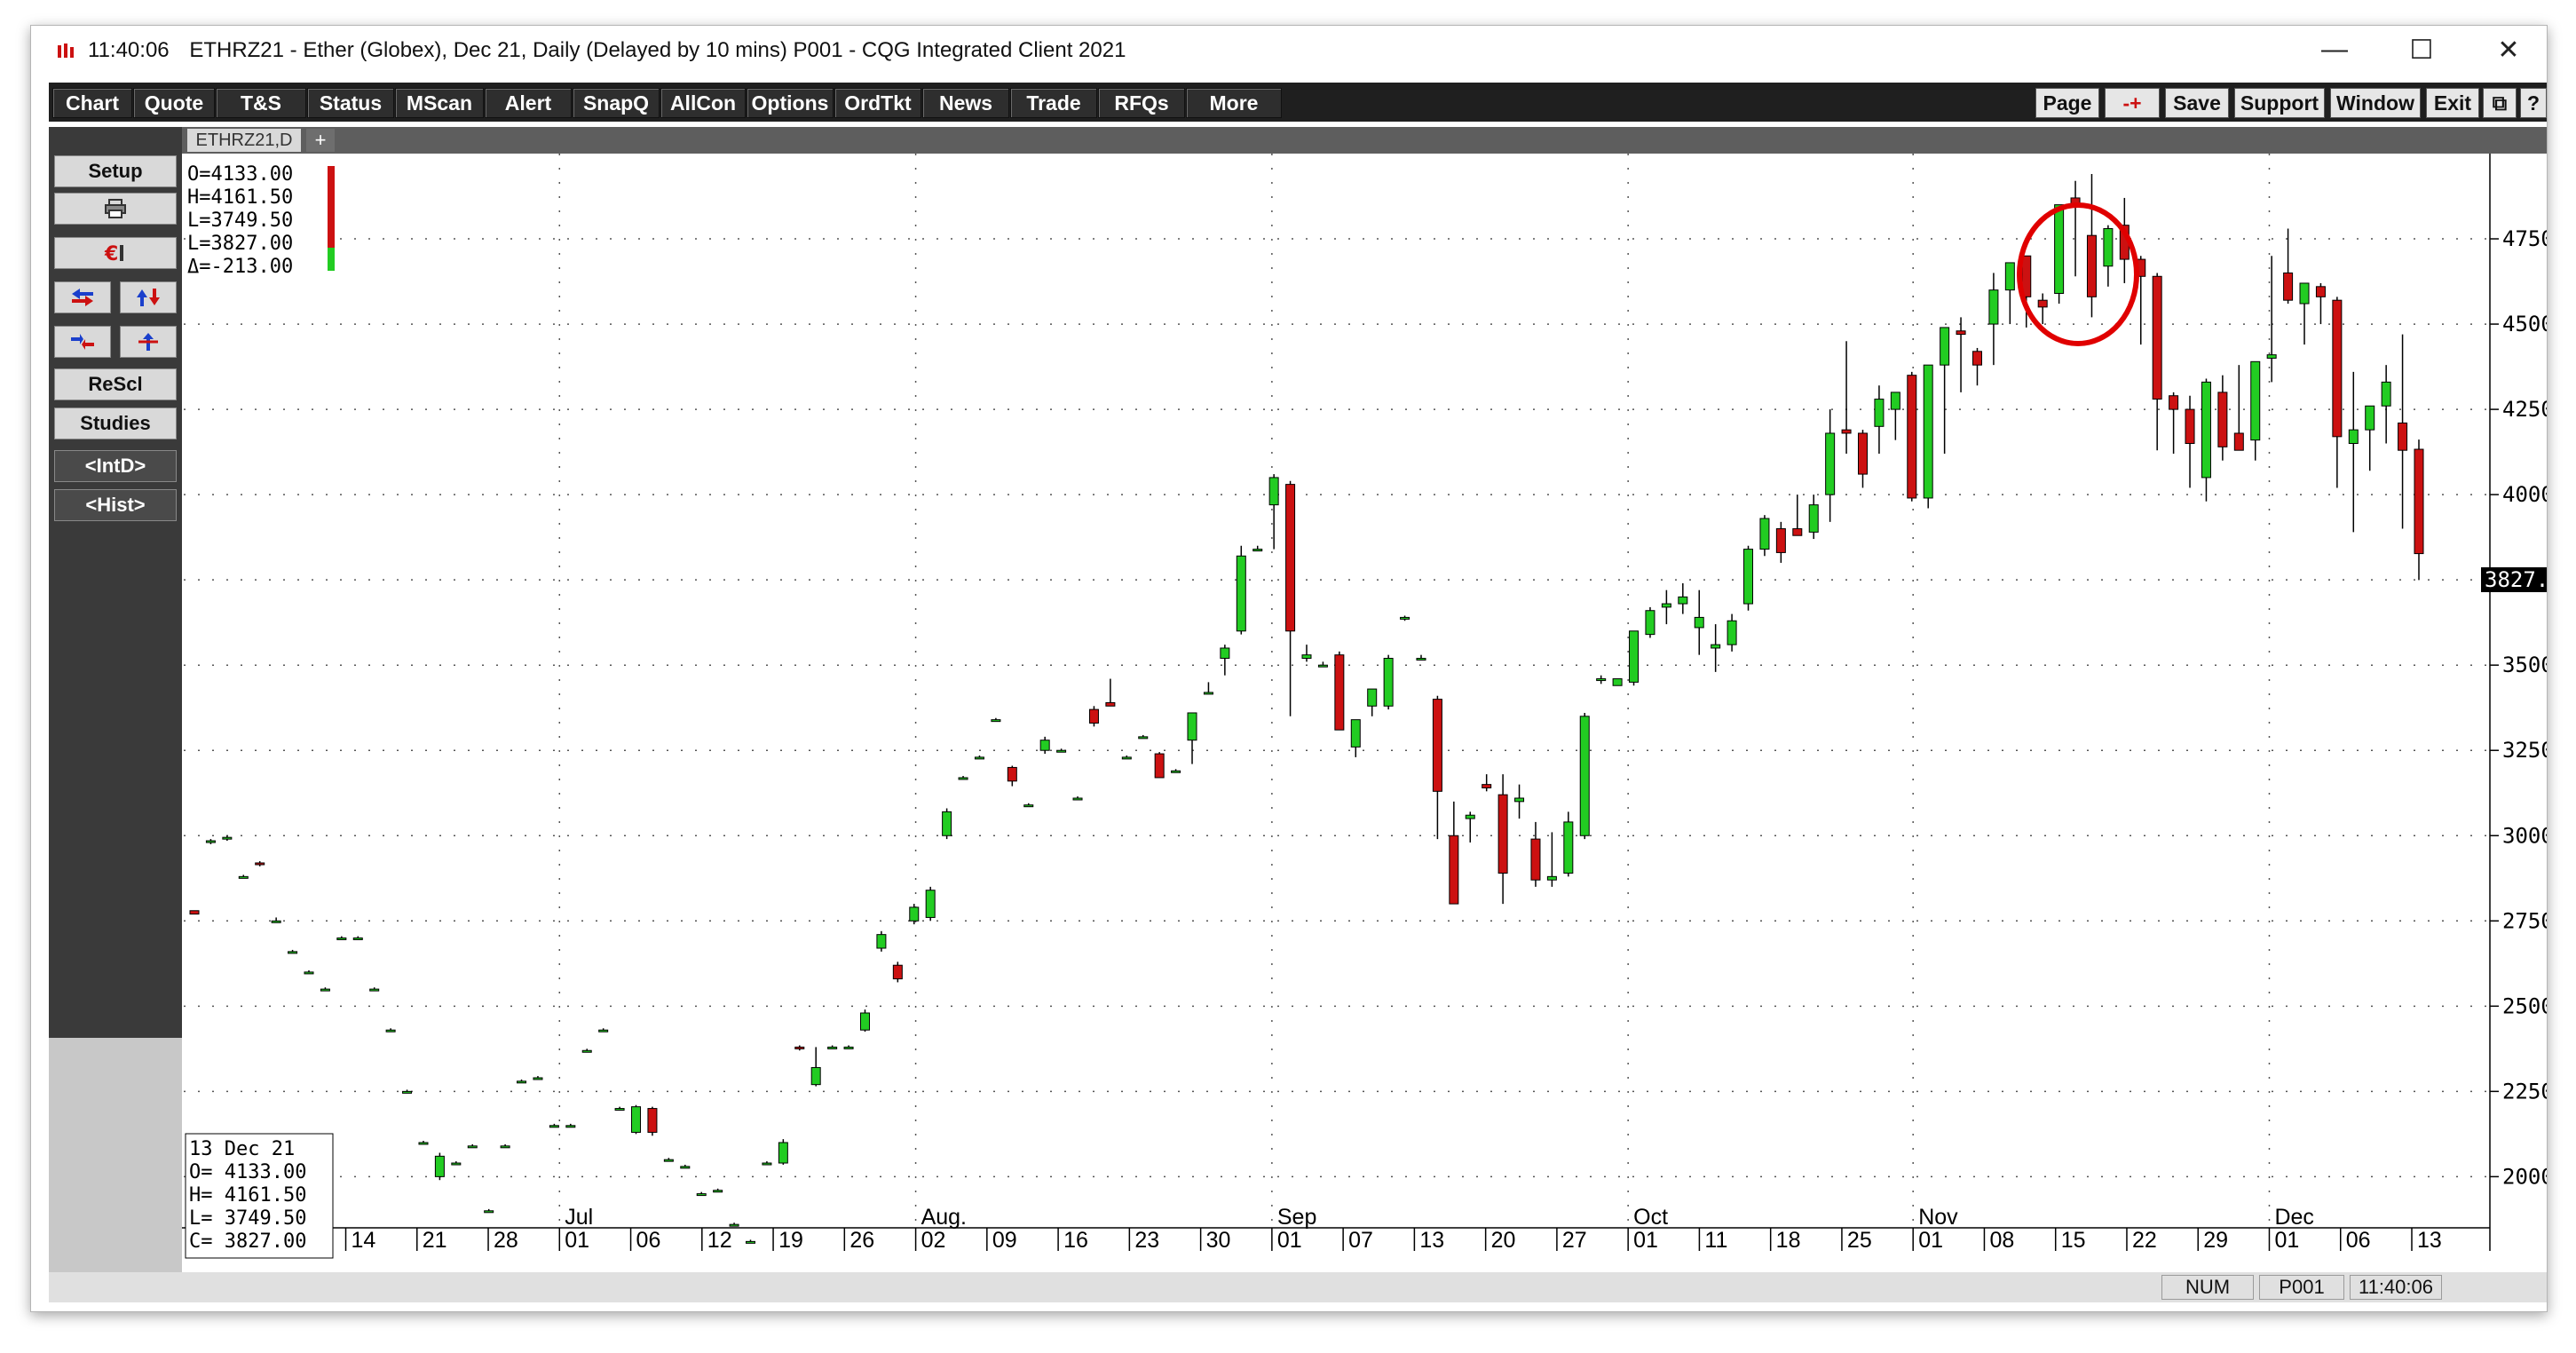 The width and height of the screenshot is (2576, 1353). I want to click on sidebar-lower-area, so click(116, 1166).